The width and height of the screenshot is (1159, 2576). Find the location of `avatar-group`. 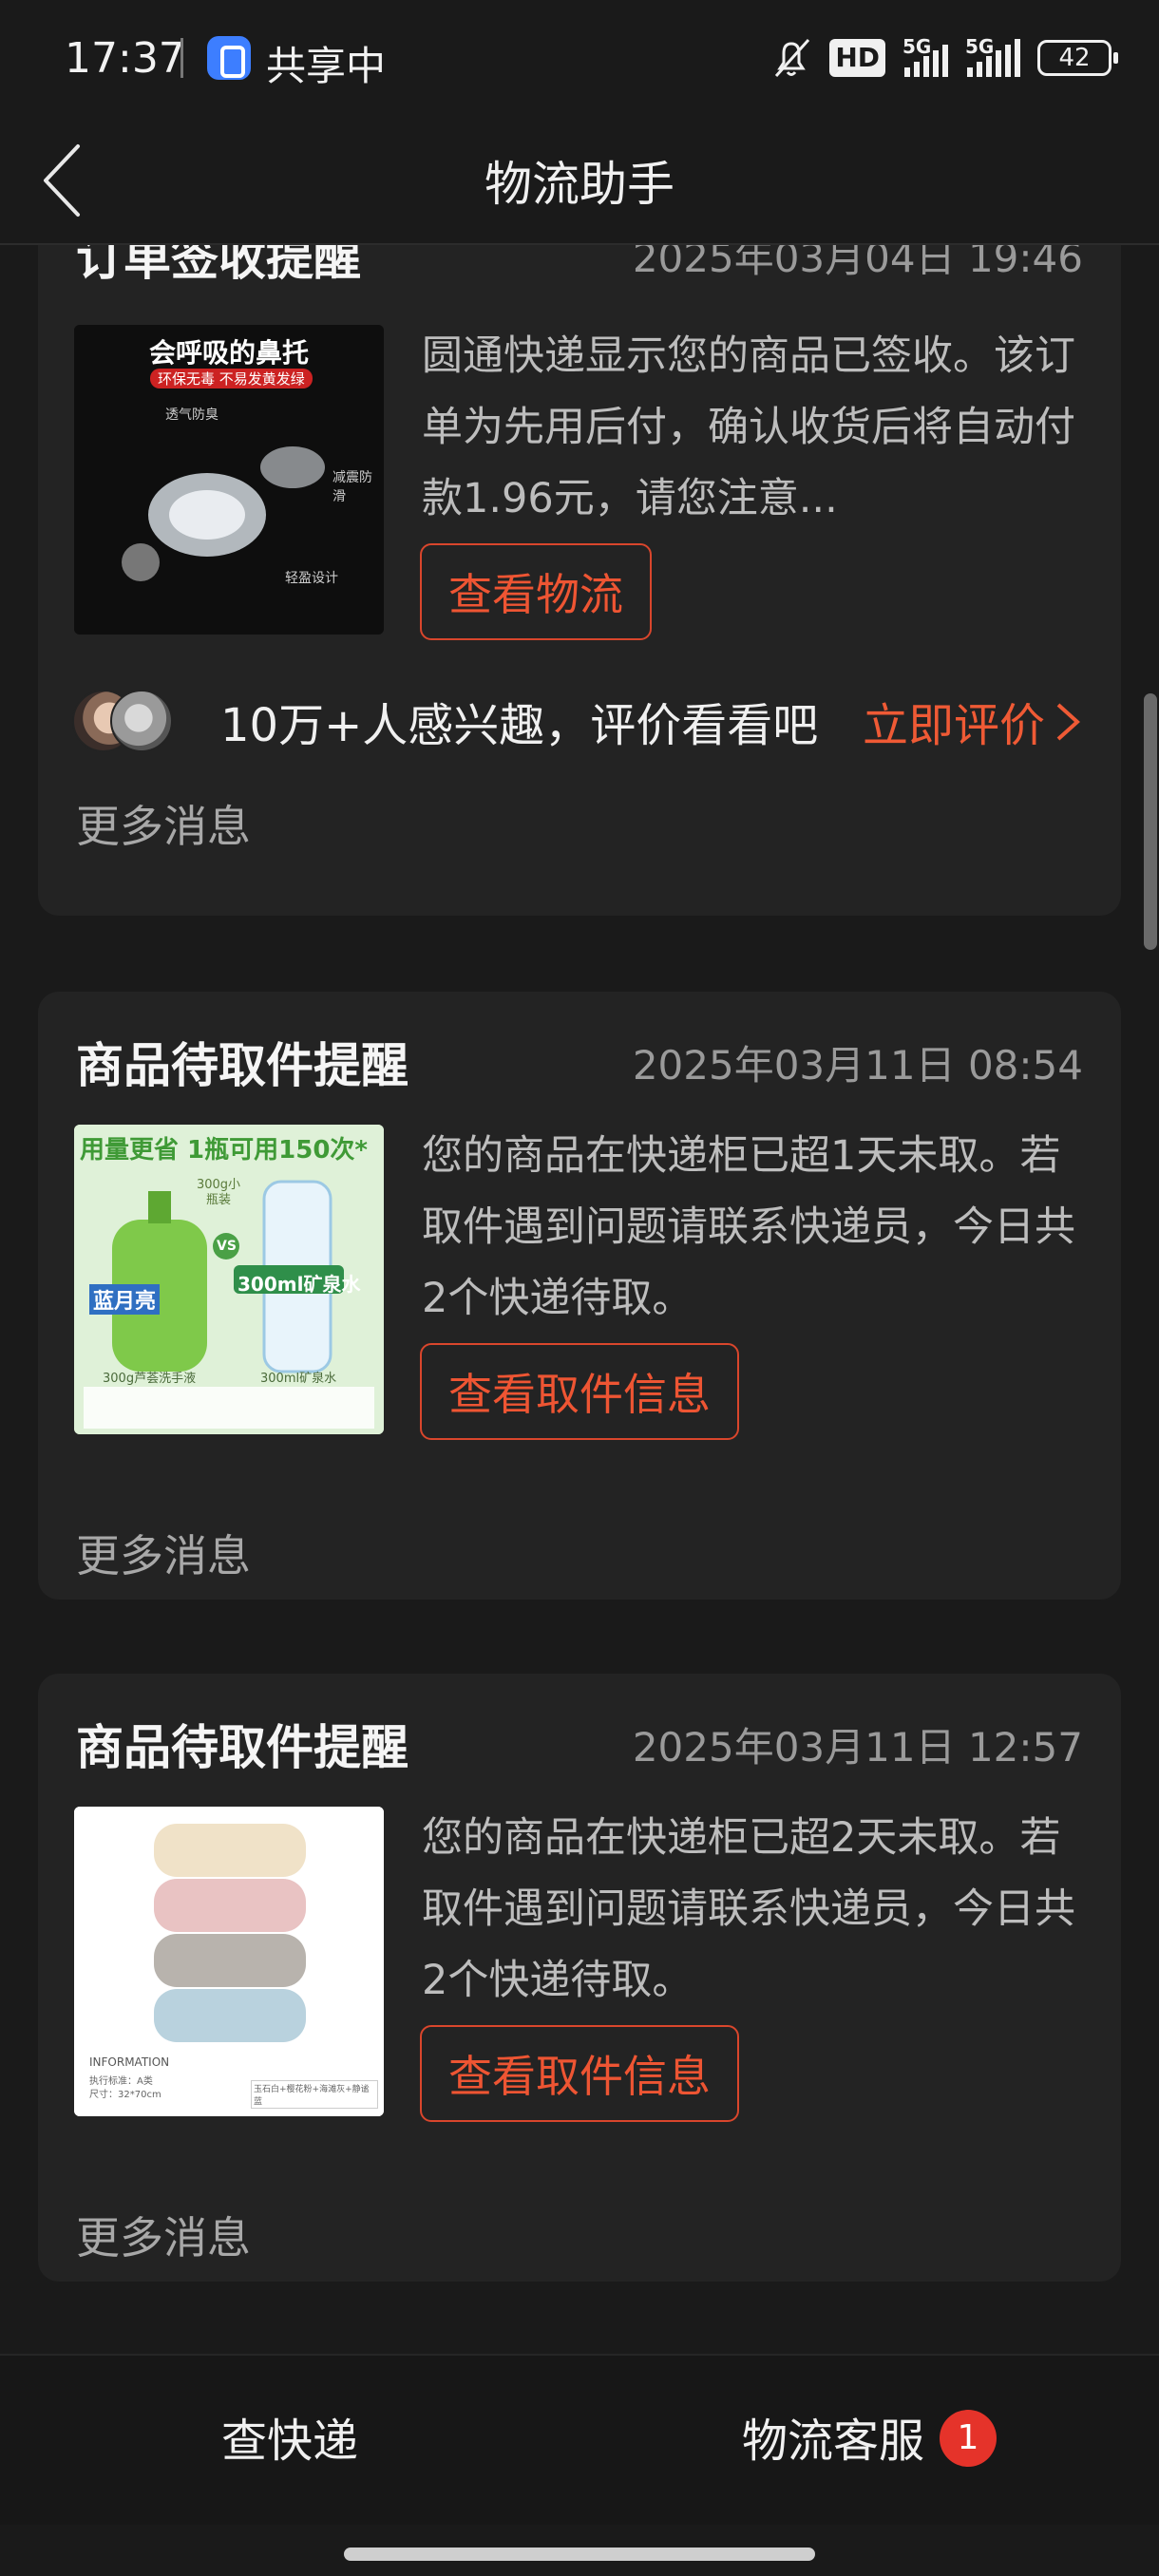

avatar-group is located at coordinates (124, 722).